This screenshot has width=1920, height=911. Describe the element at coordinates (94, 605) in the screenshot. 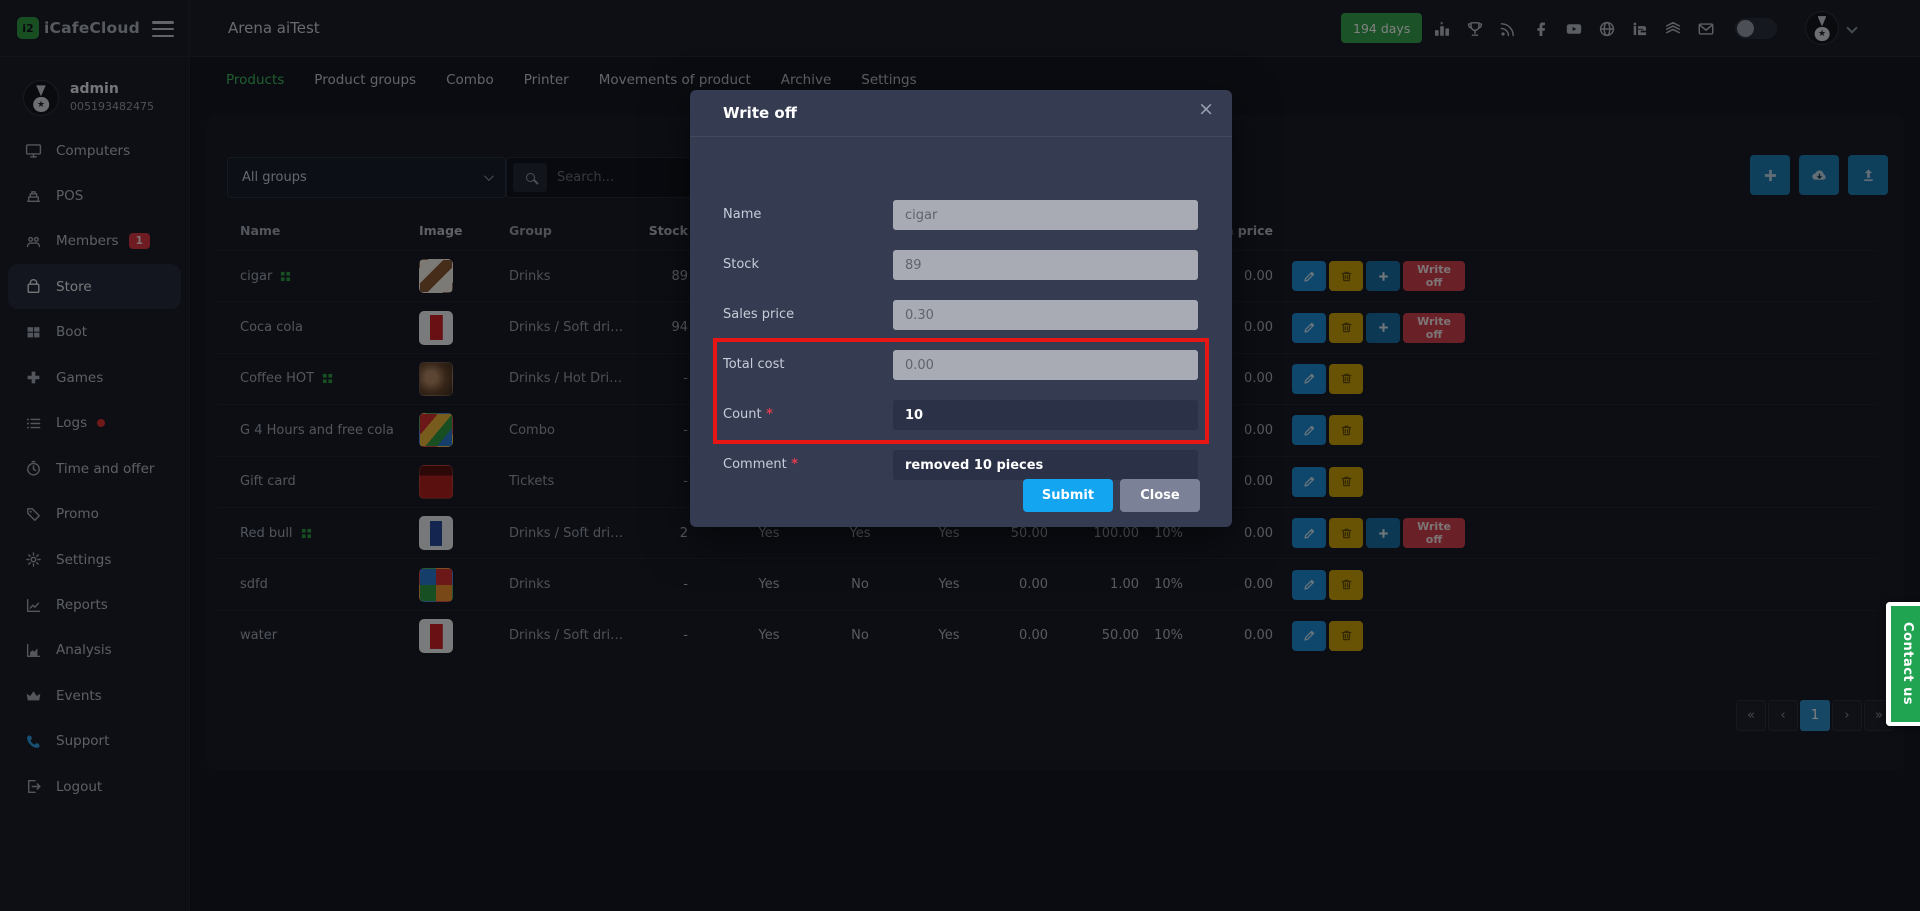

I see `sidebar-item-reports: Reports` at that location.